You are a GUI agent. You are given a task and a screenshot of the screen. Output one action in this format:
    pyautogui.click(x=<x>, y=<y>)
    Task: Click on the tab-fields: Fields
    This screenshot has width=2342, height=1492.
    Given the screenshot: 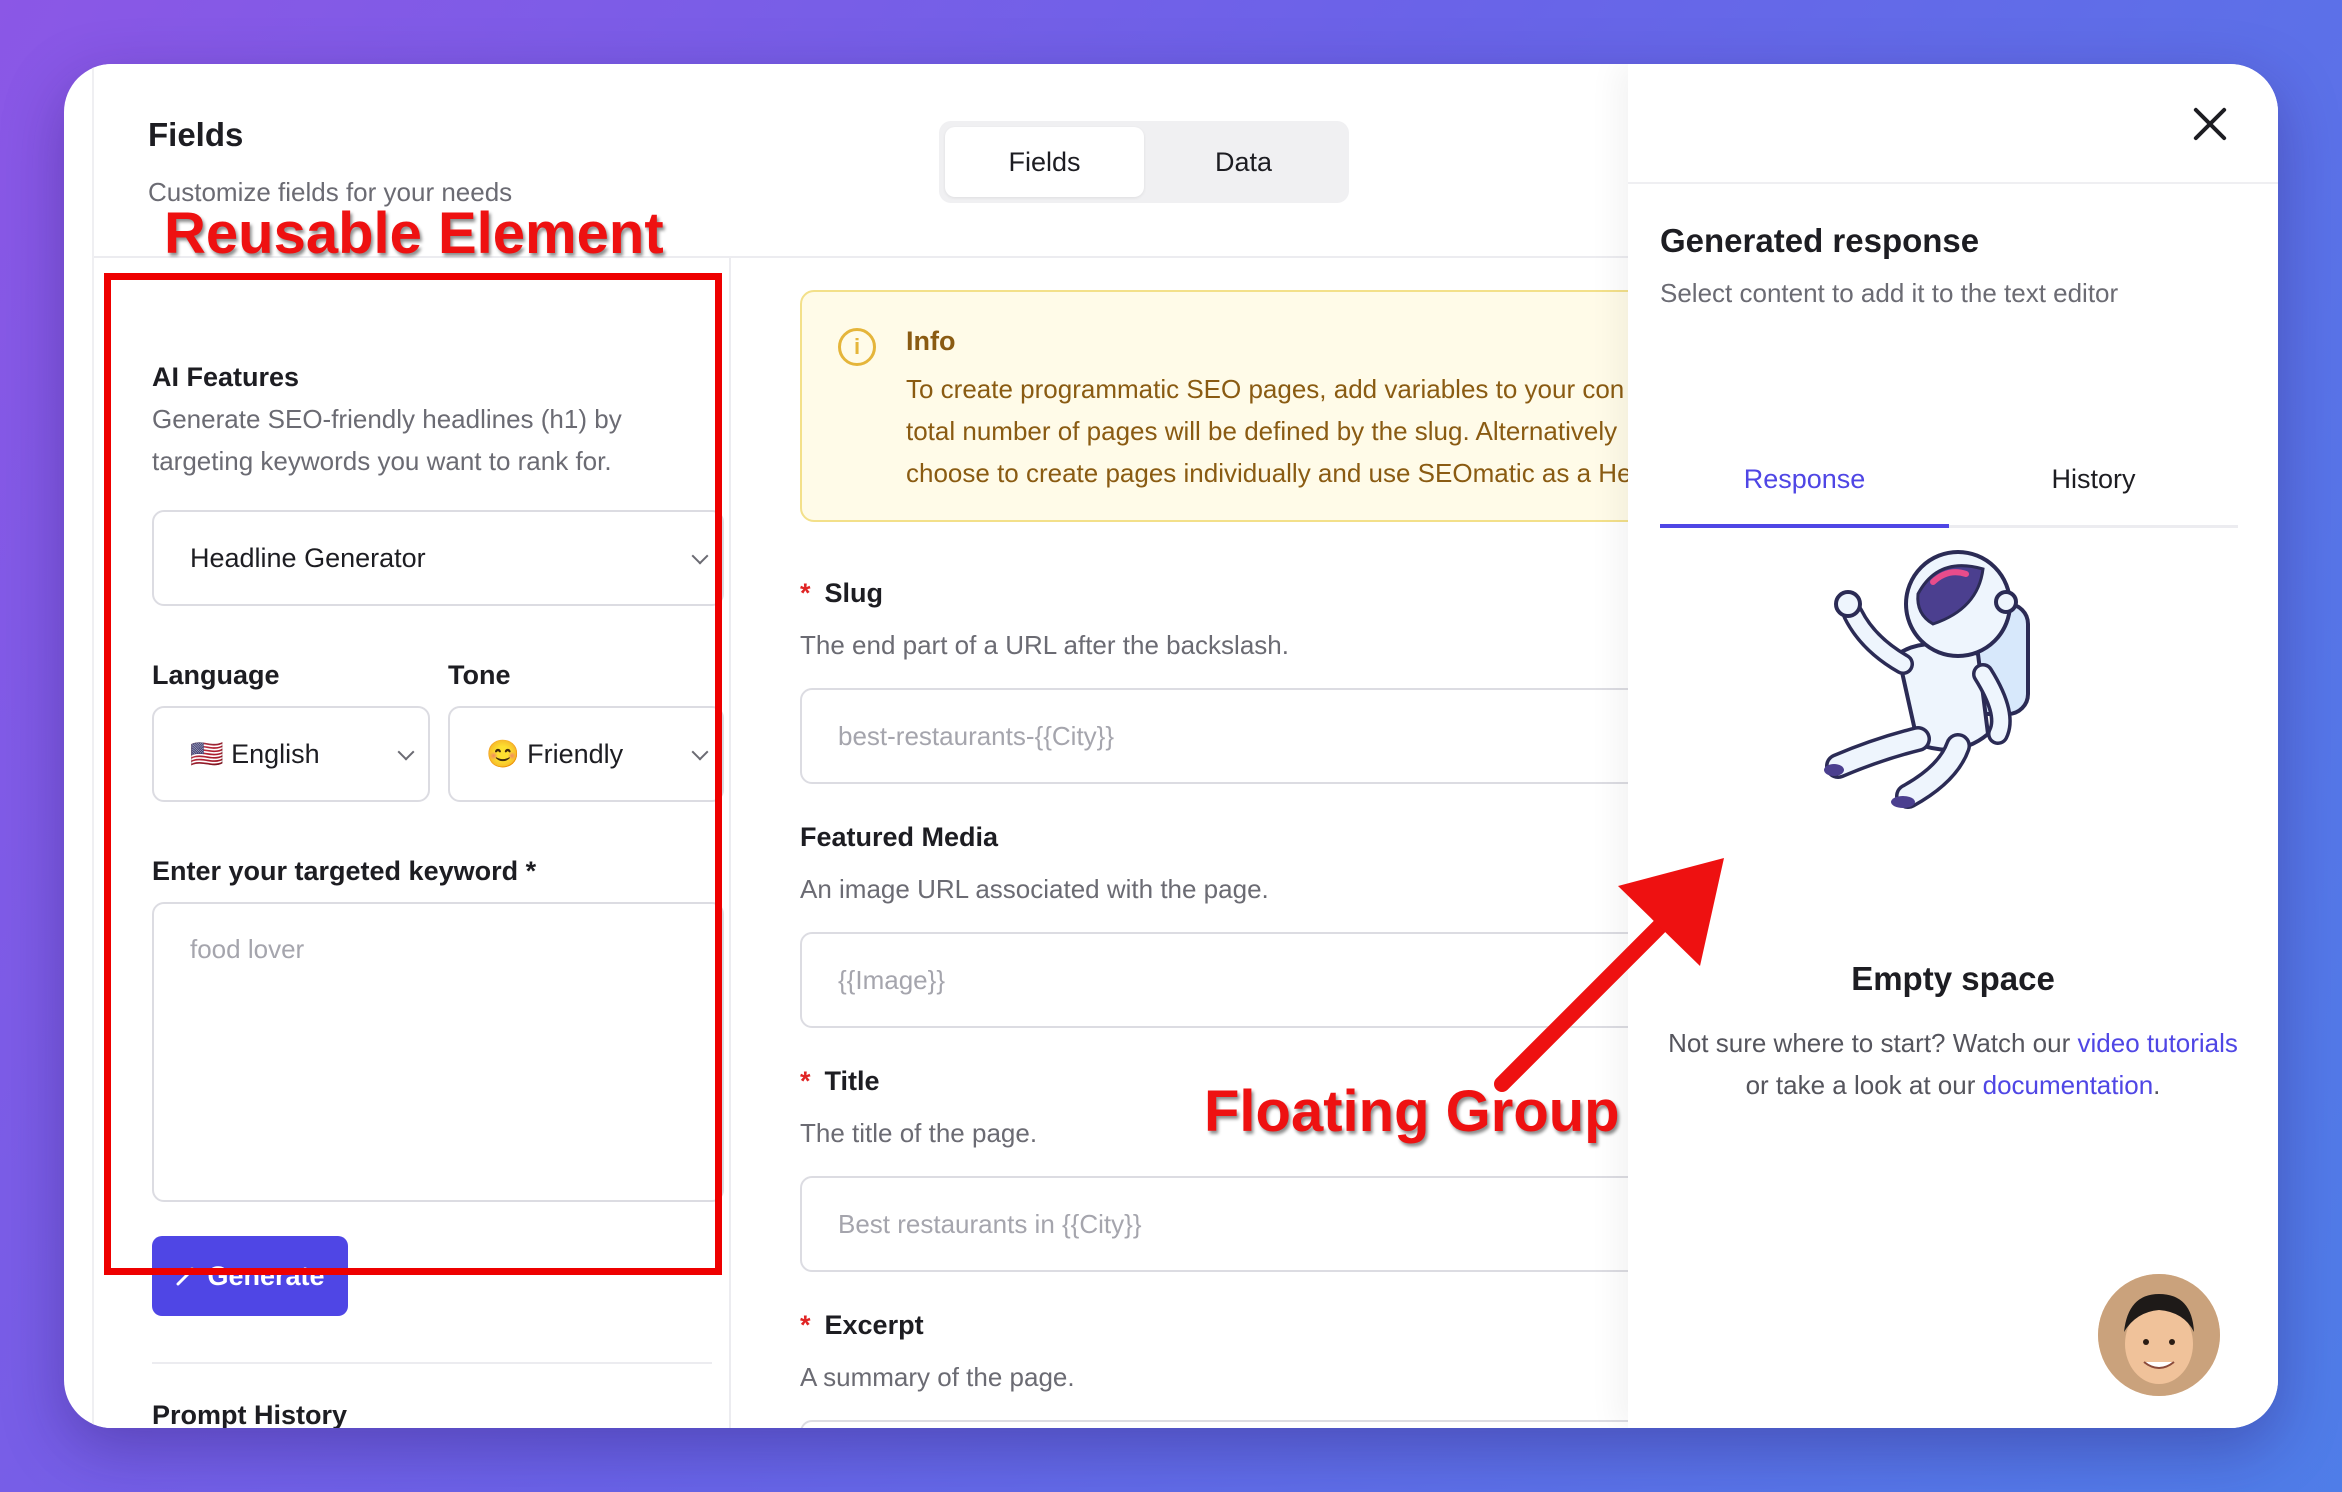 What is the action you would take?
    pyautogui.click(x=1044, y=162)
    